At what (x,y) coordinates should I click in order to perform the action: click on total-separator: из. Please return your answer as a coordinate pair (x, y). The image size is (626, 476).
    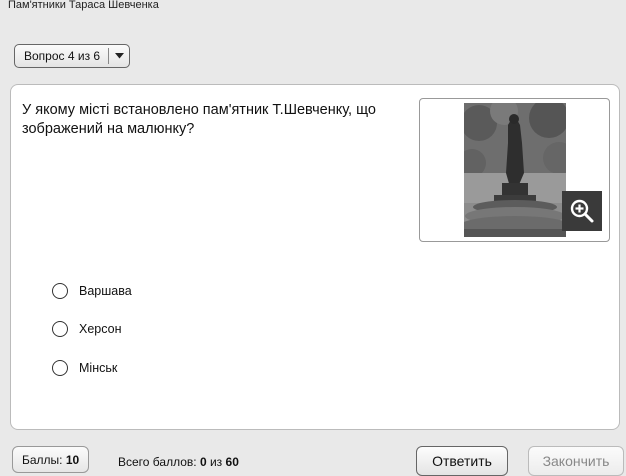
    Looking at the image, I should click on (216, 462).